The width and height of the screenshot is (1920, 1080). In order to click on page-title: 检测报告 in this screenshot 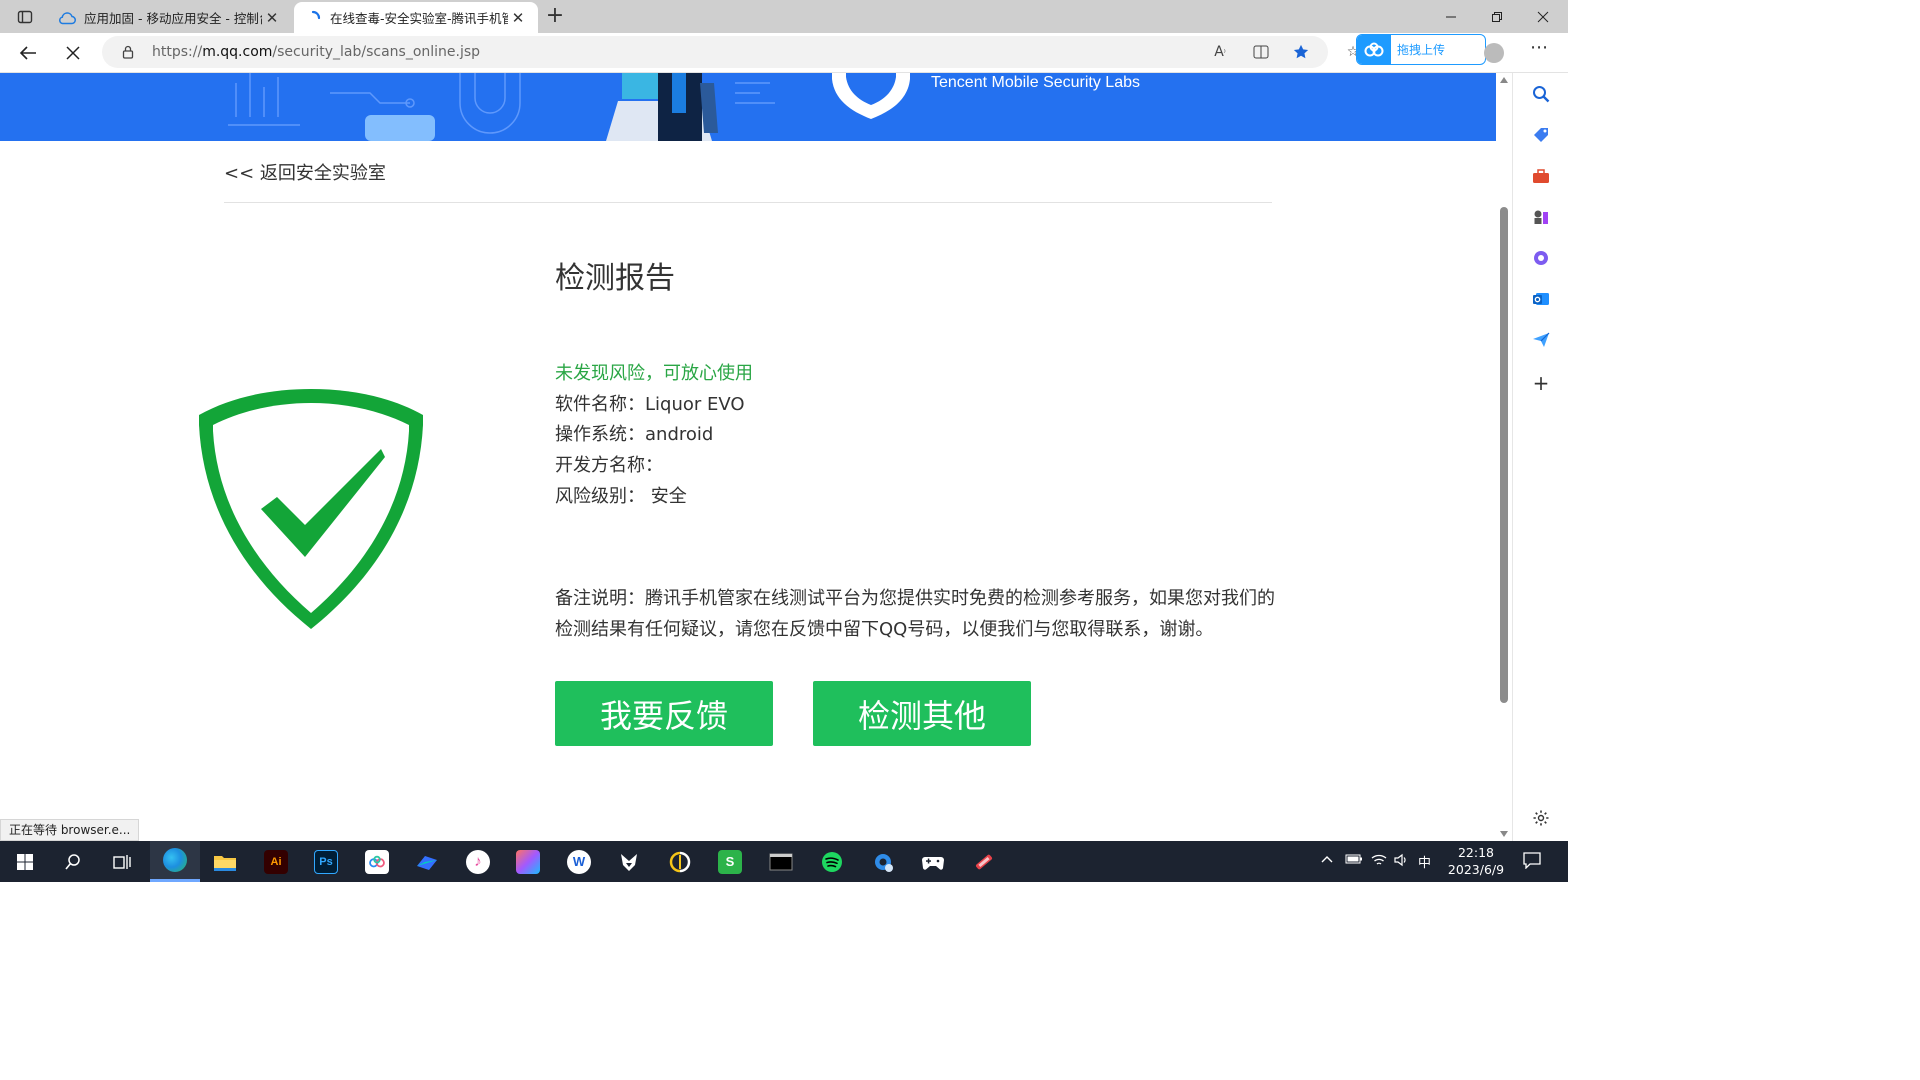, I will do `click(615, 278)`.